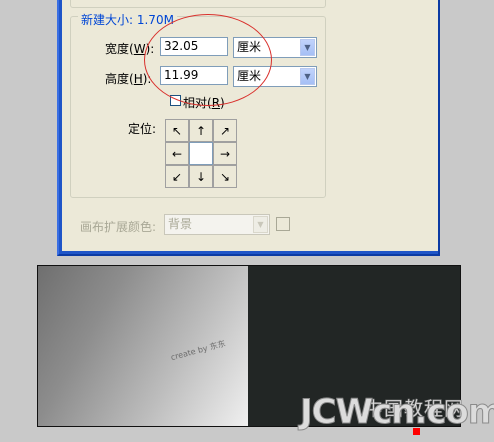  I want to click on anchor-grid: ↖ ↑ ↗ ← → ↙ ↓ ↘, so click(201, 154).